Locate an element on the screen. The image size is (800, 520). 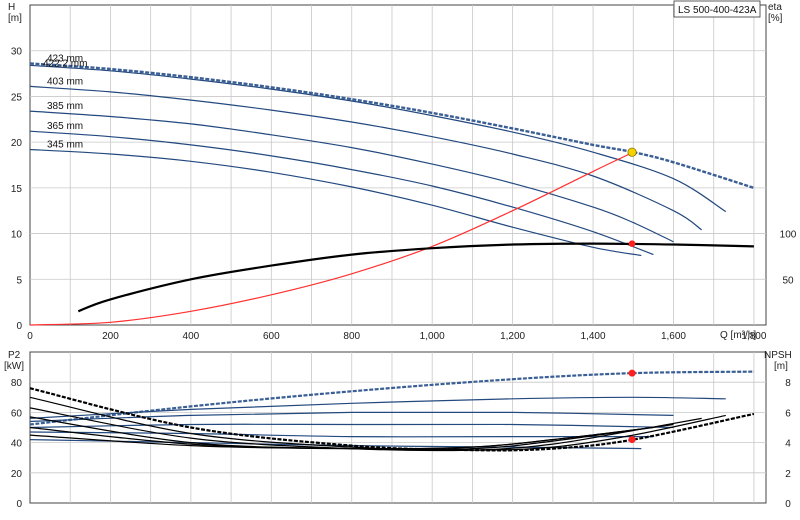
x-tick-label: 1,400 is located at coordinates (593, 336).